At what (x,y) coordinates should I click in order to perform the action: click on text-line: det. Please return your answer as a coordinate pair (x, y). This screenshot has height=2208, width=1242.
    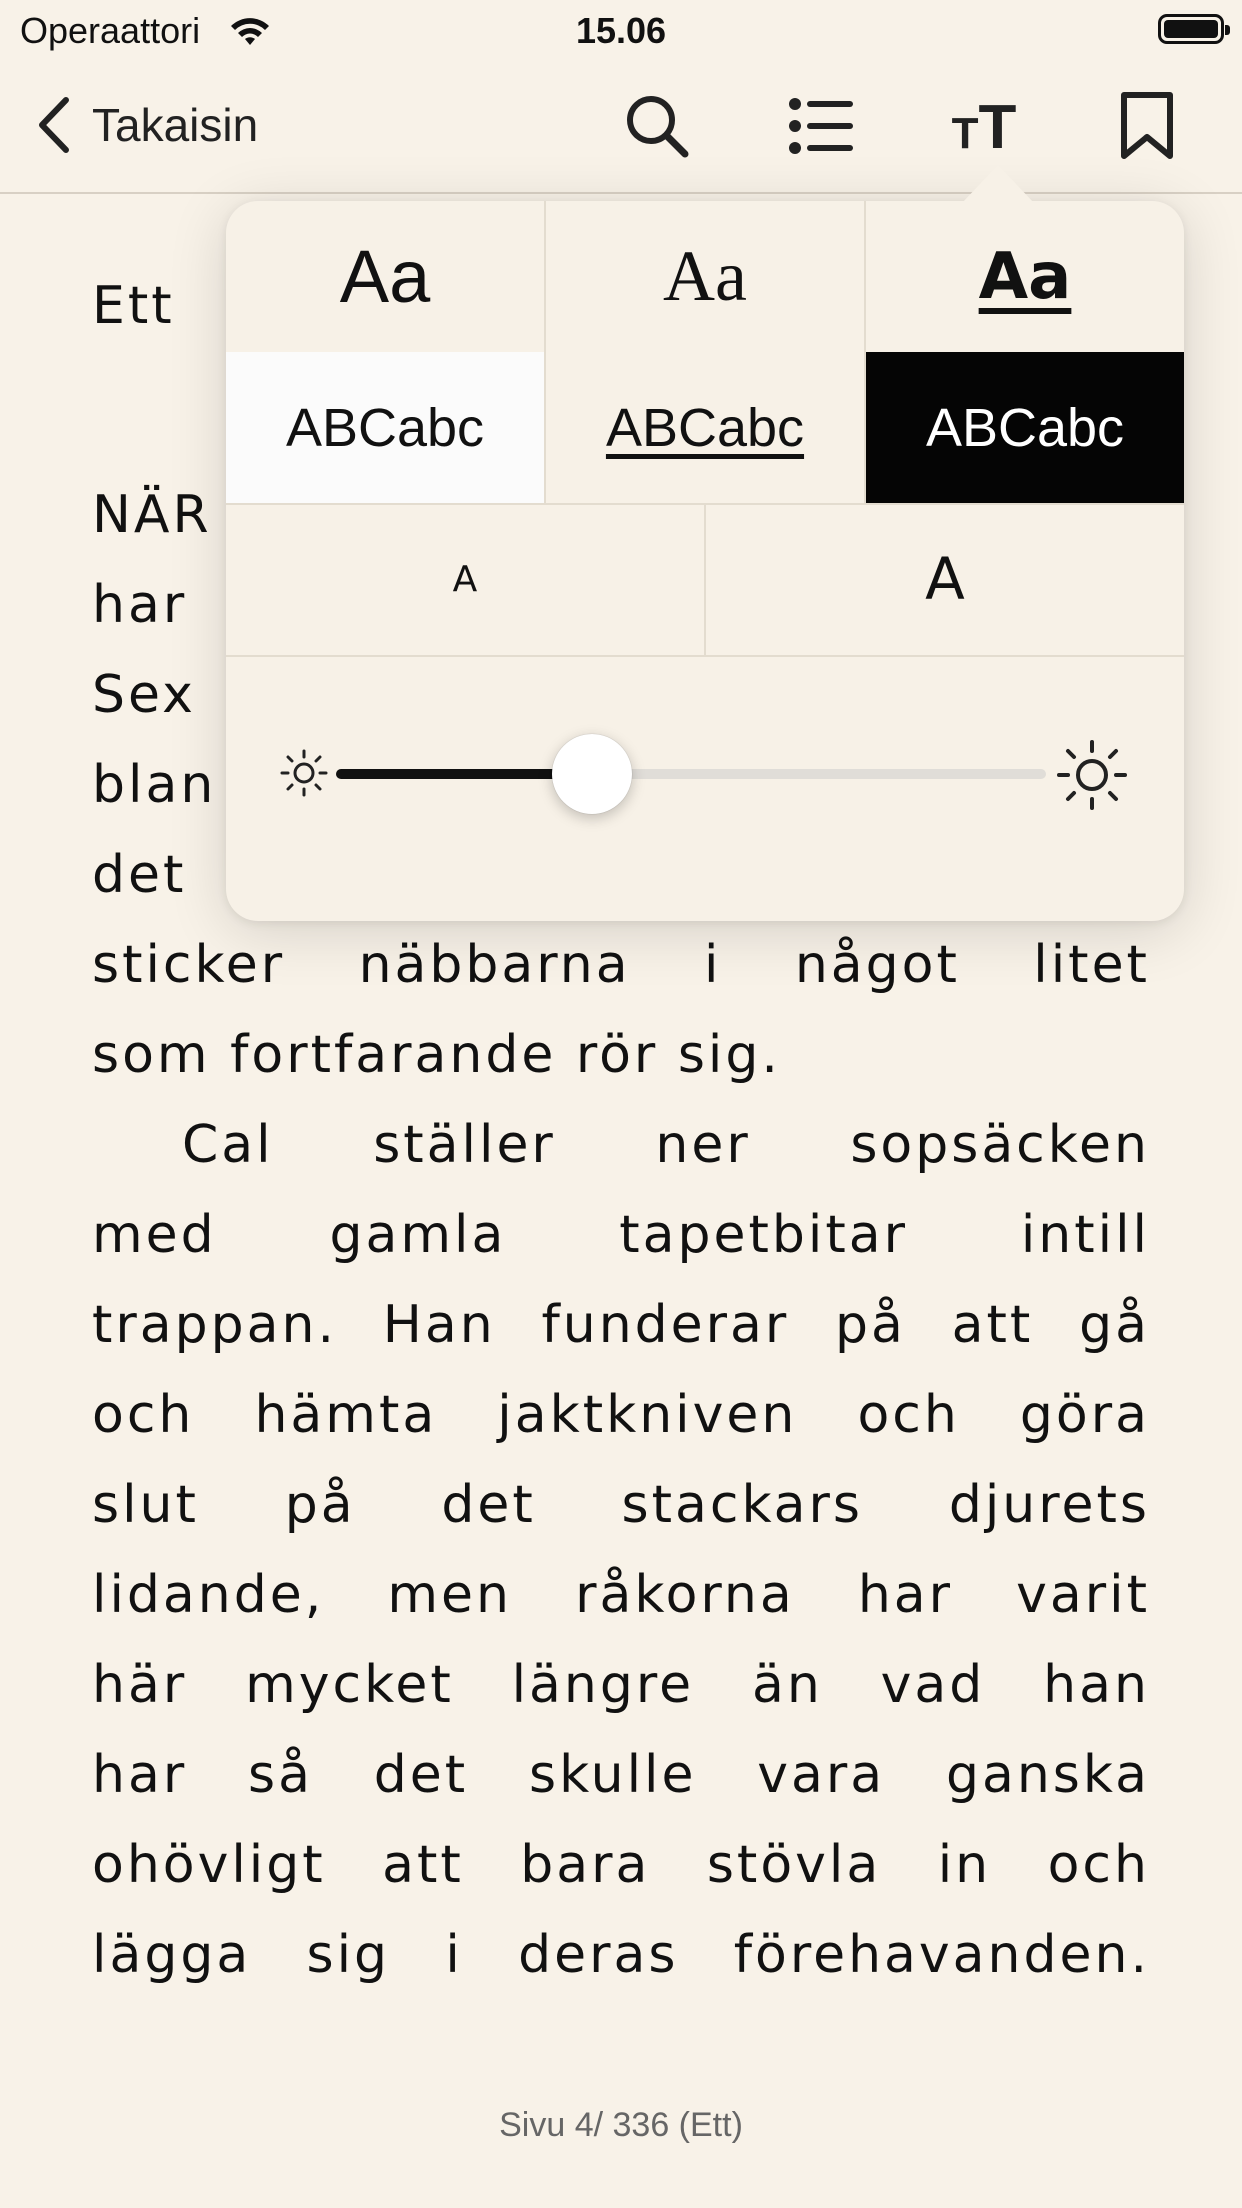
    Looking at the image, I should click on (139, 875).